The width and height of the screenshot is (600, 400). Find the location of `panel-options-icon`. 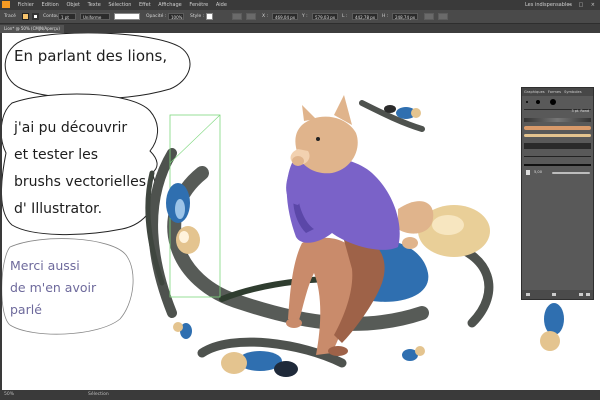

panel-options-icon is located at coordinates (554, 294).